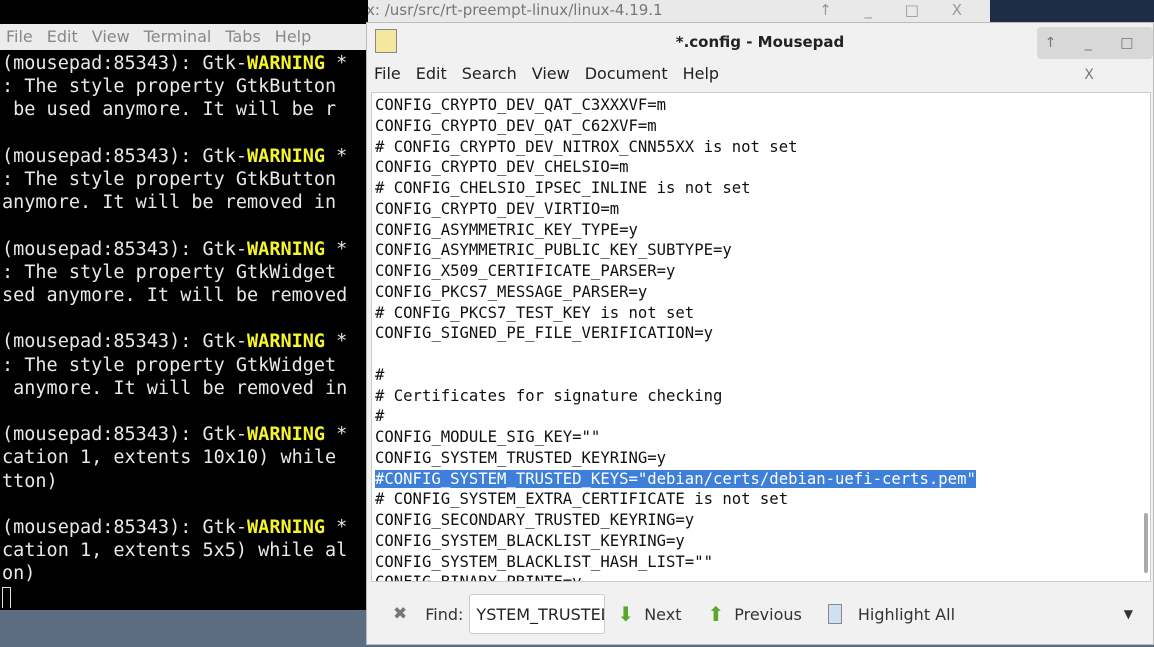 This screenshot has height=647, width=1154. Describe the element at coordinates (400, 614) in the screenshot. I see `close-find-icon: ✖` at that location.